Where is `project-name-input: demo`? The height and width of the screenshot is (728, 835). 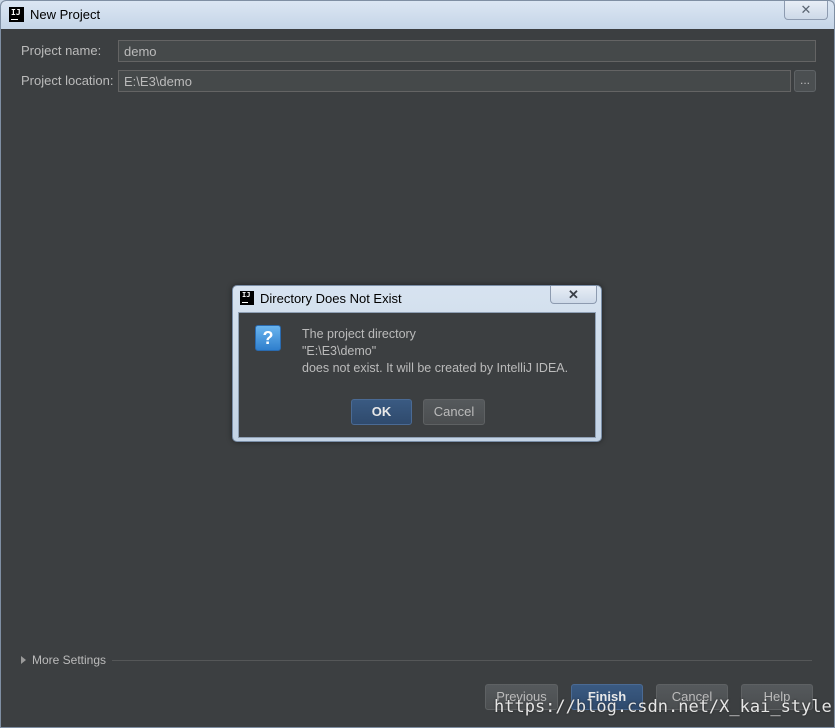 project-name-input: demo is located at coordinates (467, 51).